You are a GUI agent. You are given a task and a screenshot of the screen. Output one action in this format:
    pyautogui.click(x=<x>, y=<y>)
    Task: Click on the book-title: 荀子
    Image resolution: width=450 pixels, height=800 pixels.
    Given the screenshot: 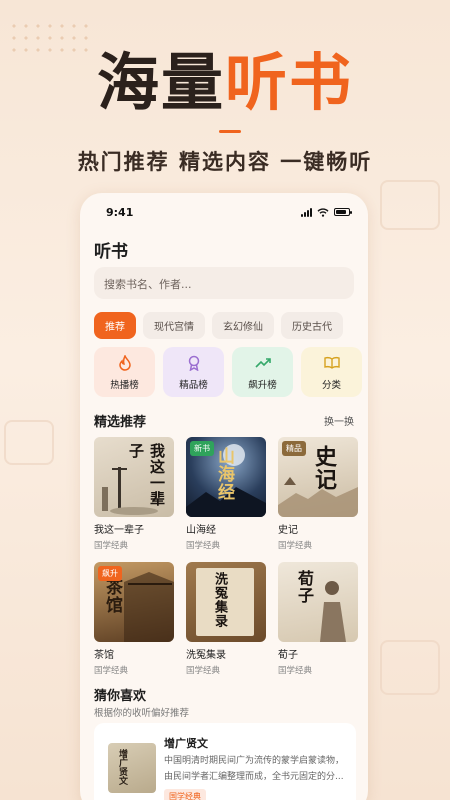 What is the action you would take?
    pyautogui.click(x=288, y=655)
    